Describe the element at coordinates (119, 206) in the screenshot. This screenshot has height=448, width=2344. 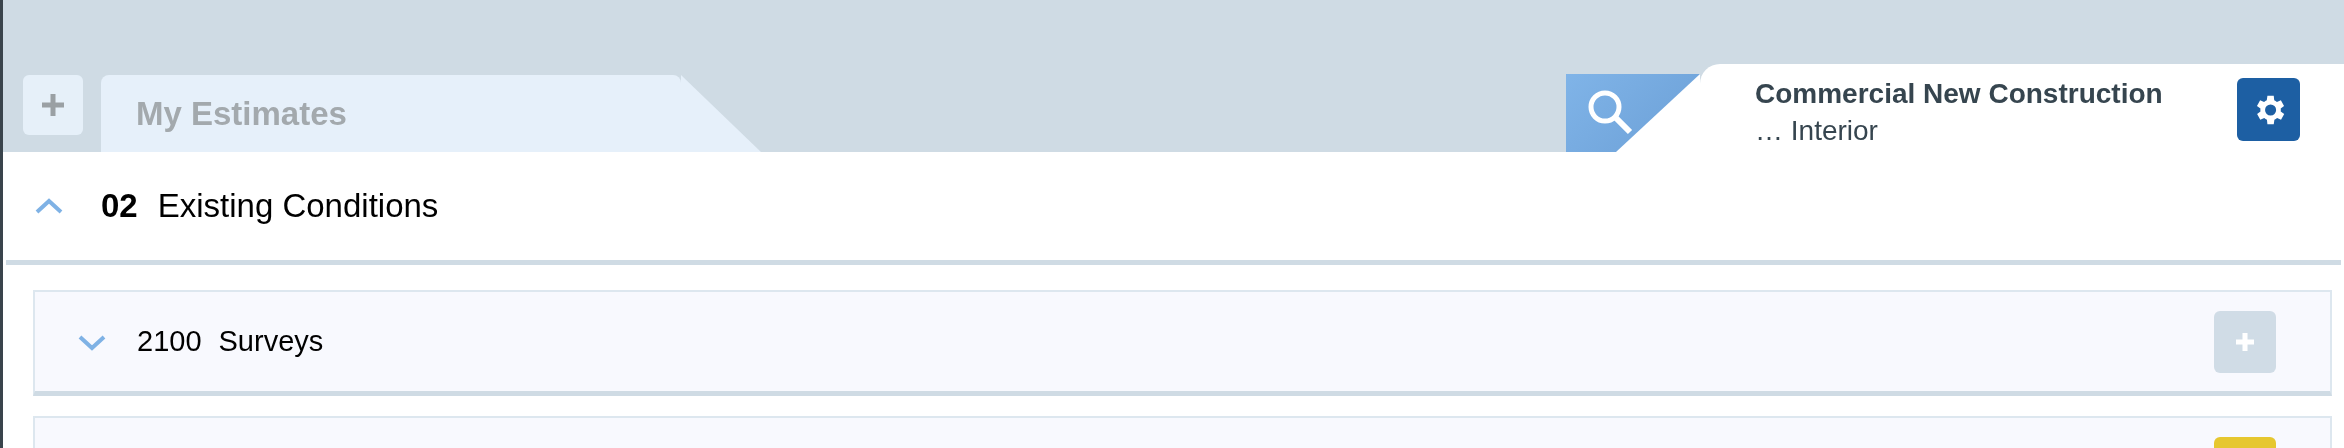
I see `section-number: 02` at that location.